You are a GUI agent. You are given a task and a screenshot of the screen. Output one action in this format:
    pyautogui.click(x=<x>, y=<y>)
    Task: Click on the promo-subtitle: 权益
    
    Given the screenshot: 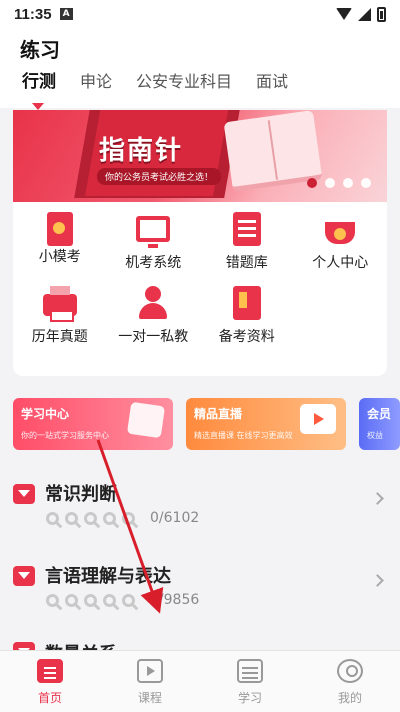 What is the action you would take?
    pyautogui.click(x=375, y=435)
    